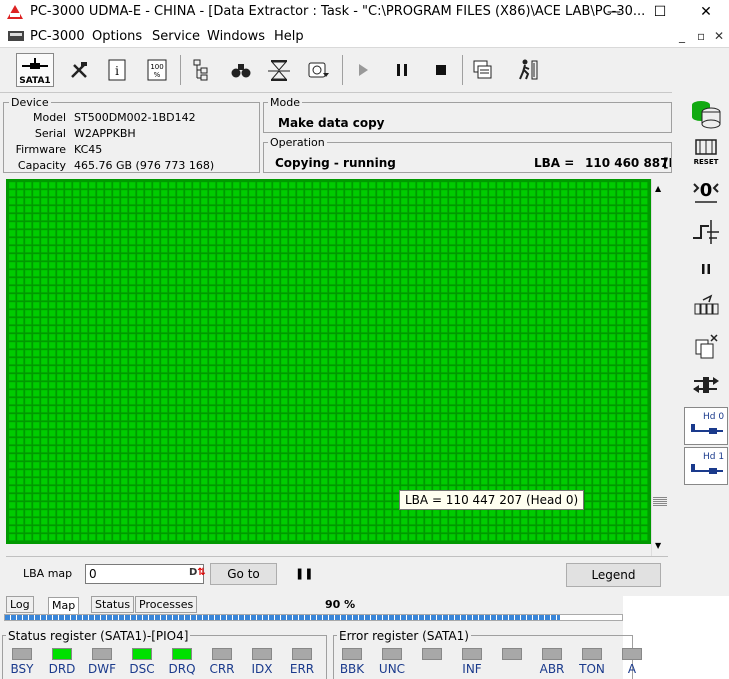  What do you see at coordinates (22, 669) in the screenshot?
I see `status-label-bsy: BSY` at bounding box center [22, 669].